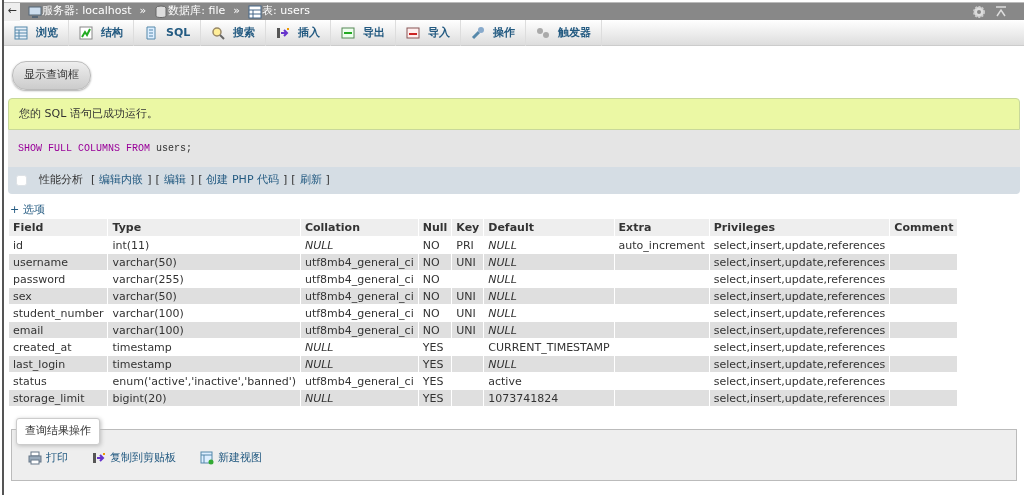  I want to click on breadcrumb-link: 服务器: localhost, so click(87, 11).